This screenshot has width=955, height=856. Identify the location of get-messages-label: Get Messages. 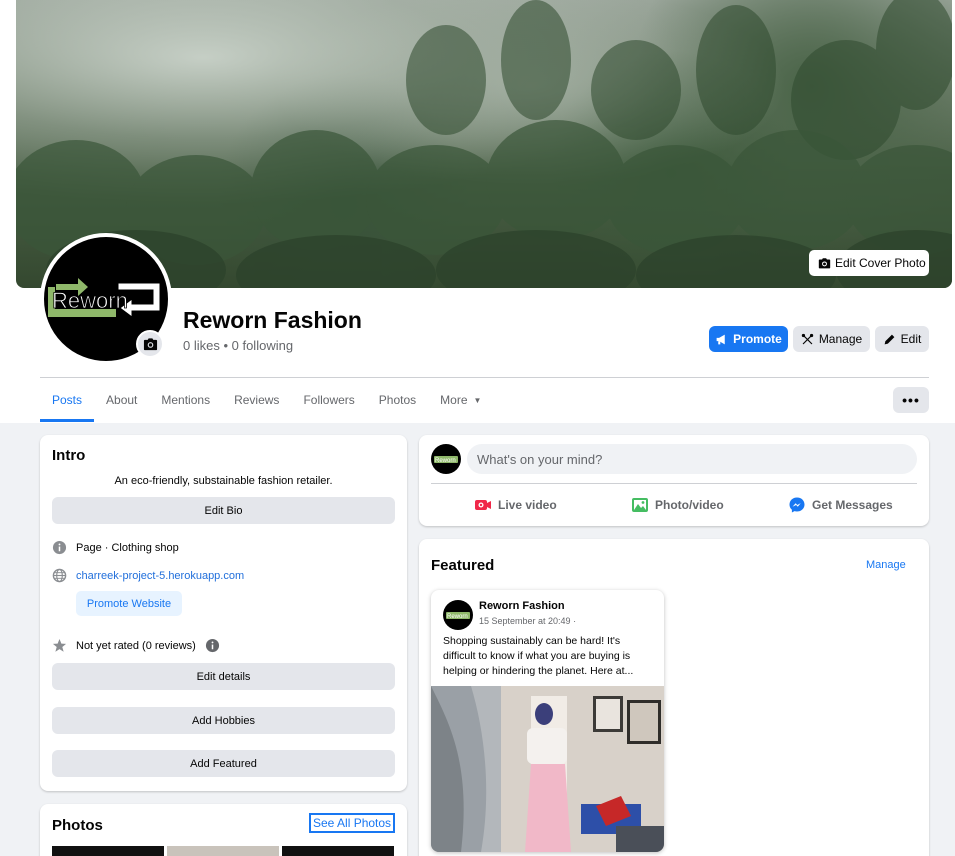
(852, 505).